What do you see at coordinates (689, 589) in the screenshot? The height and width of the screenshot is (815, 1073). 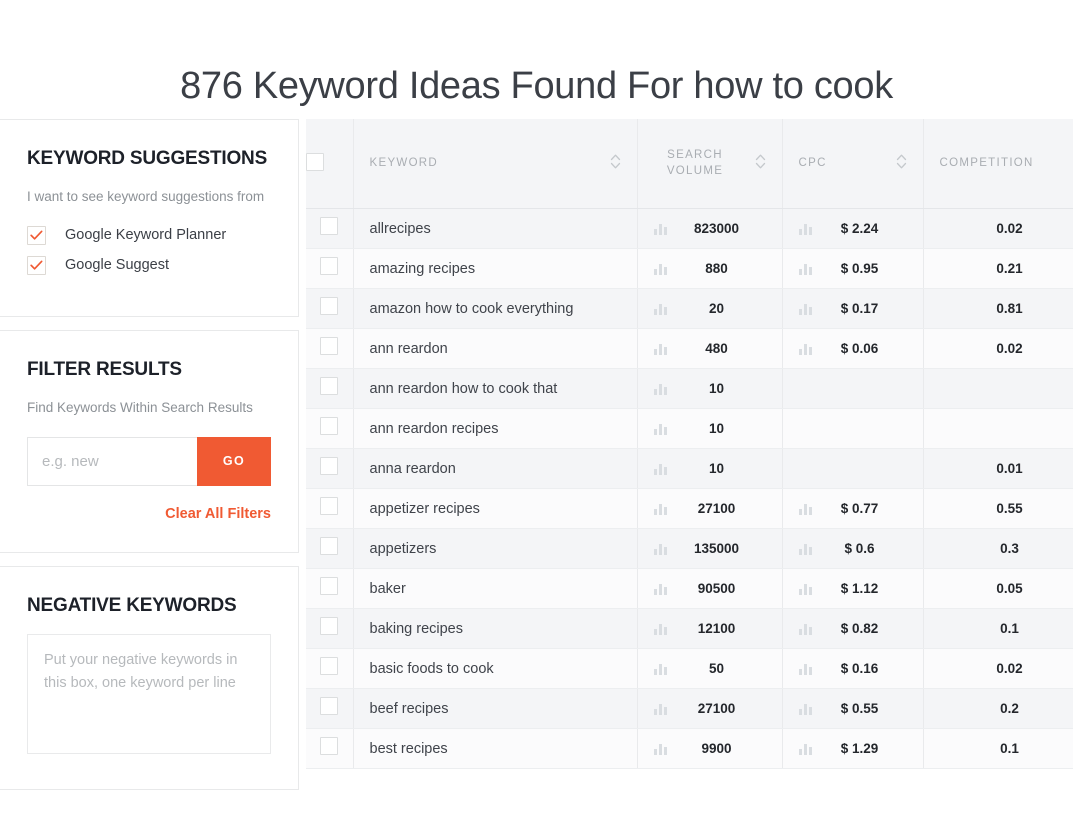 I see `table-row: baker 90500 $ 1.12 0.05` at bounding box center [689, 589].